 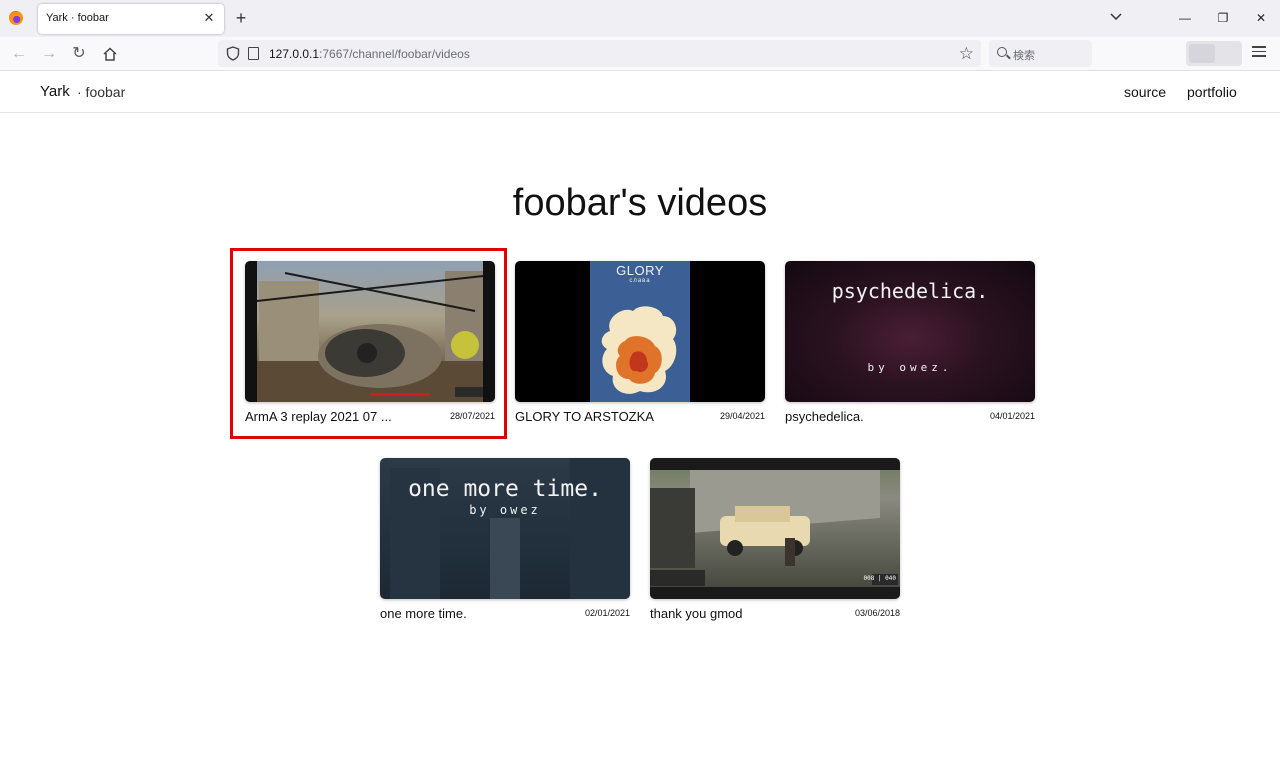 What do you see at coordinates (241, 18) in the screenshot?
I see `new-tab-button: +` at bounding box center [241, 18].